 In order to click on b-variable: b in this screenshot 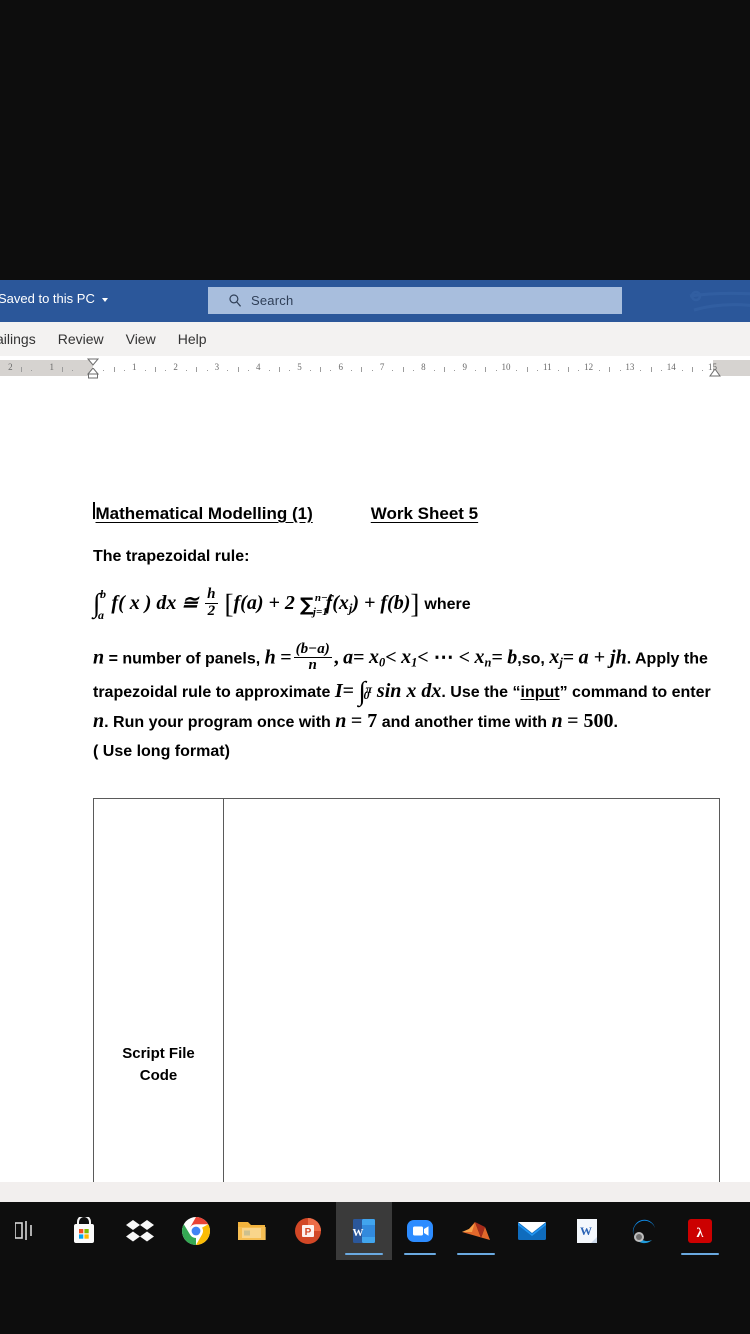, I will do `click(512, 656)`.